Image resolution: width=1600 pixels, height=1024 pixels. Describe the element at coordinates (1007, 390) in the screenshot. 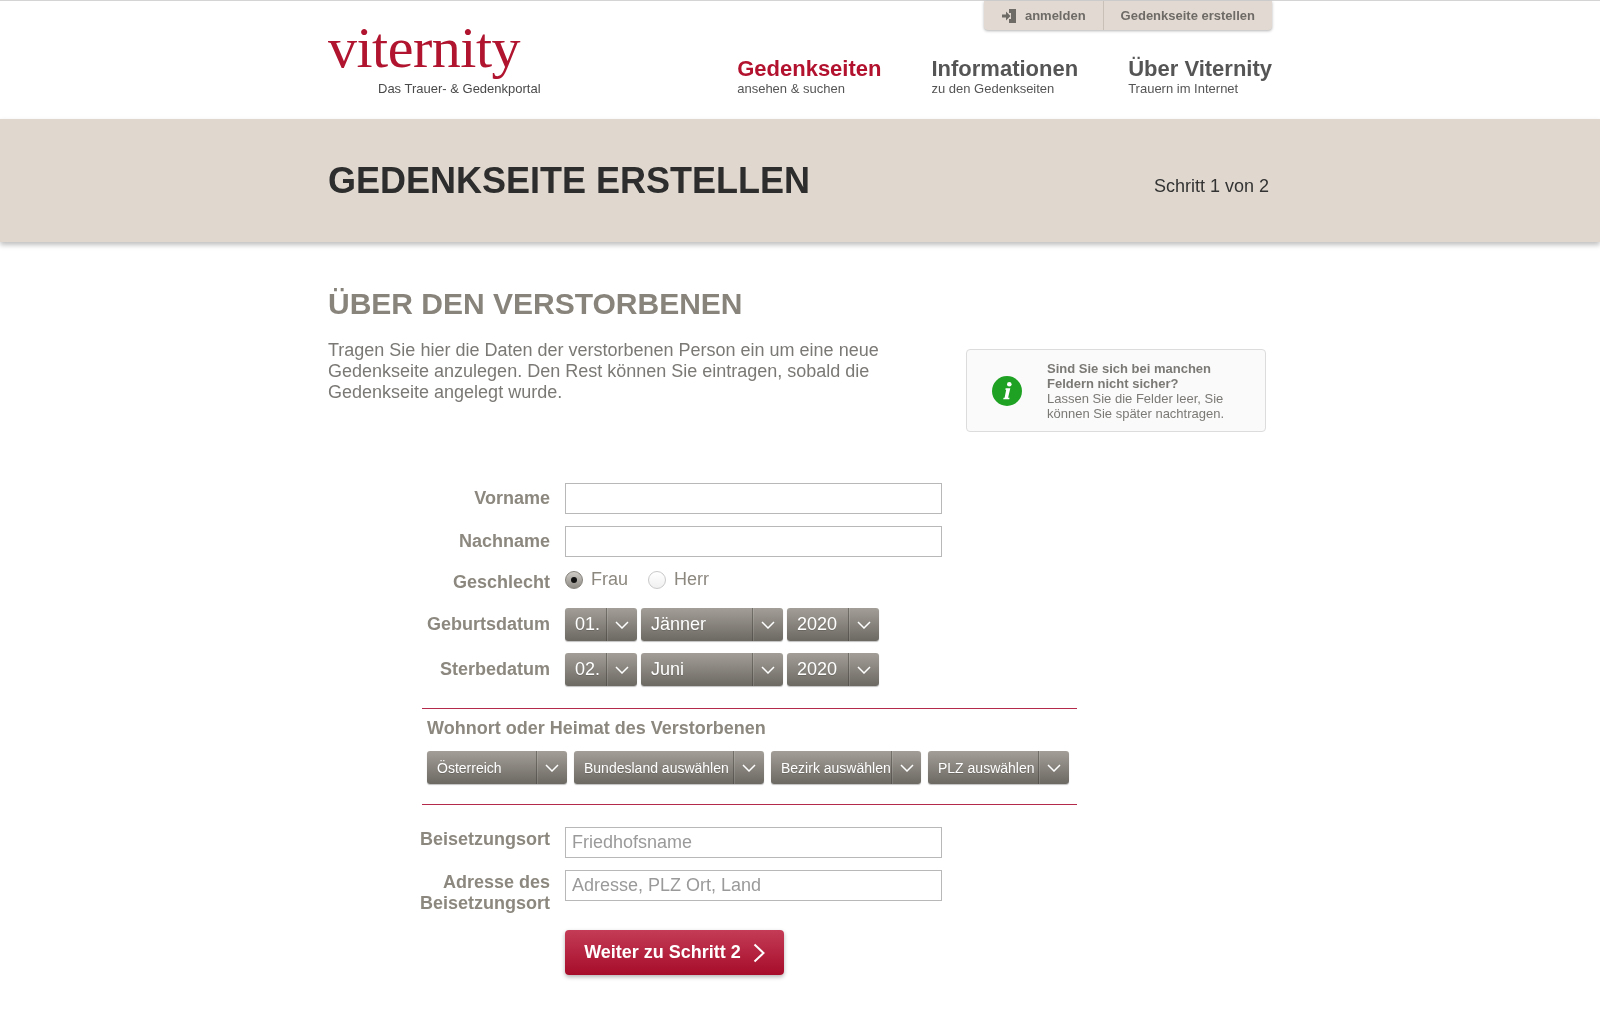

I see `info-icon` at that location.